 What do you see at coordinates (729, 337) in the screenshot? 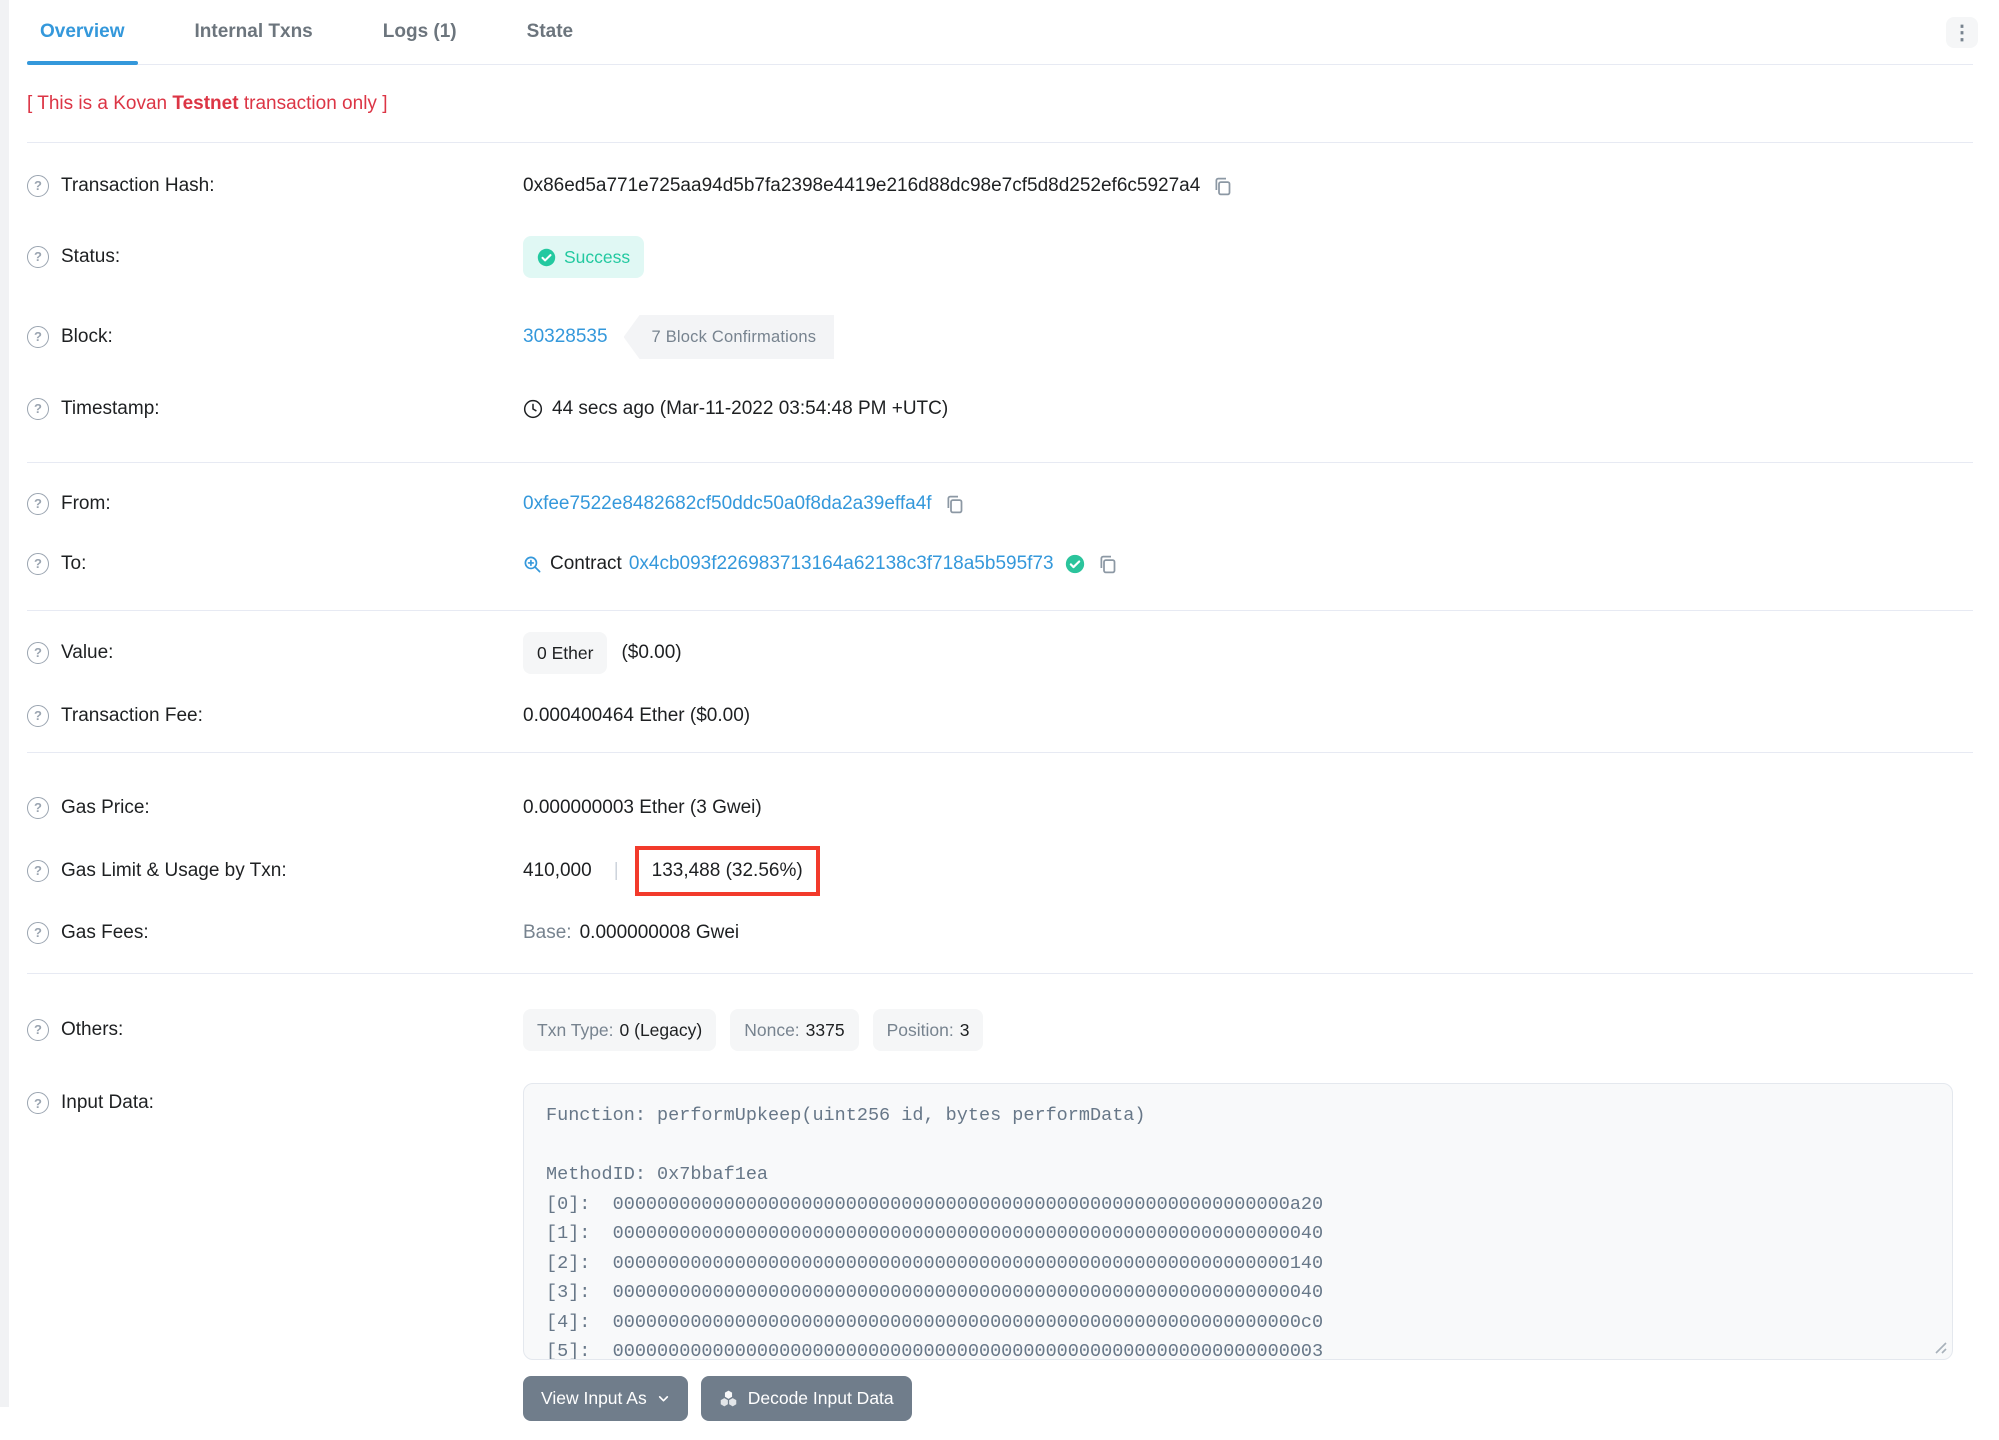
I see `block-confirmations-badge: 7 Block Confirmations` at bounding box center [729, 337].